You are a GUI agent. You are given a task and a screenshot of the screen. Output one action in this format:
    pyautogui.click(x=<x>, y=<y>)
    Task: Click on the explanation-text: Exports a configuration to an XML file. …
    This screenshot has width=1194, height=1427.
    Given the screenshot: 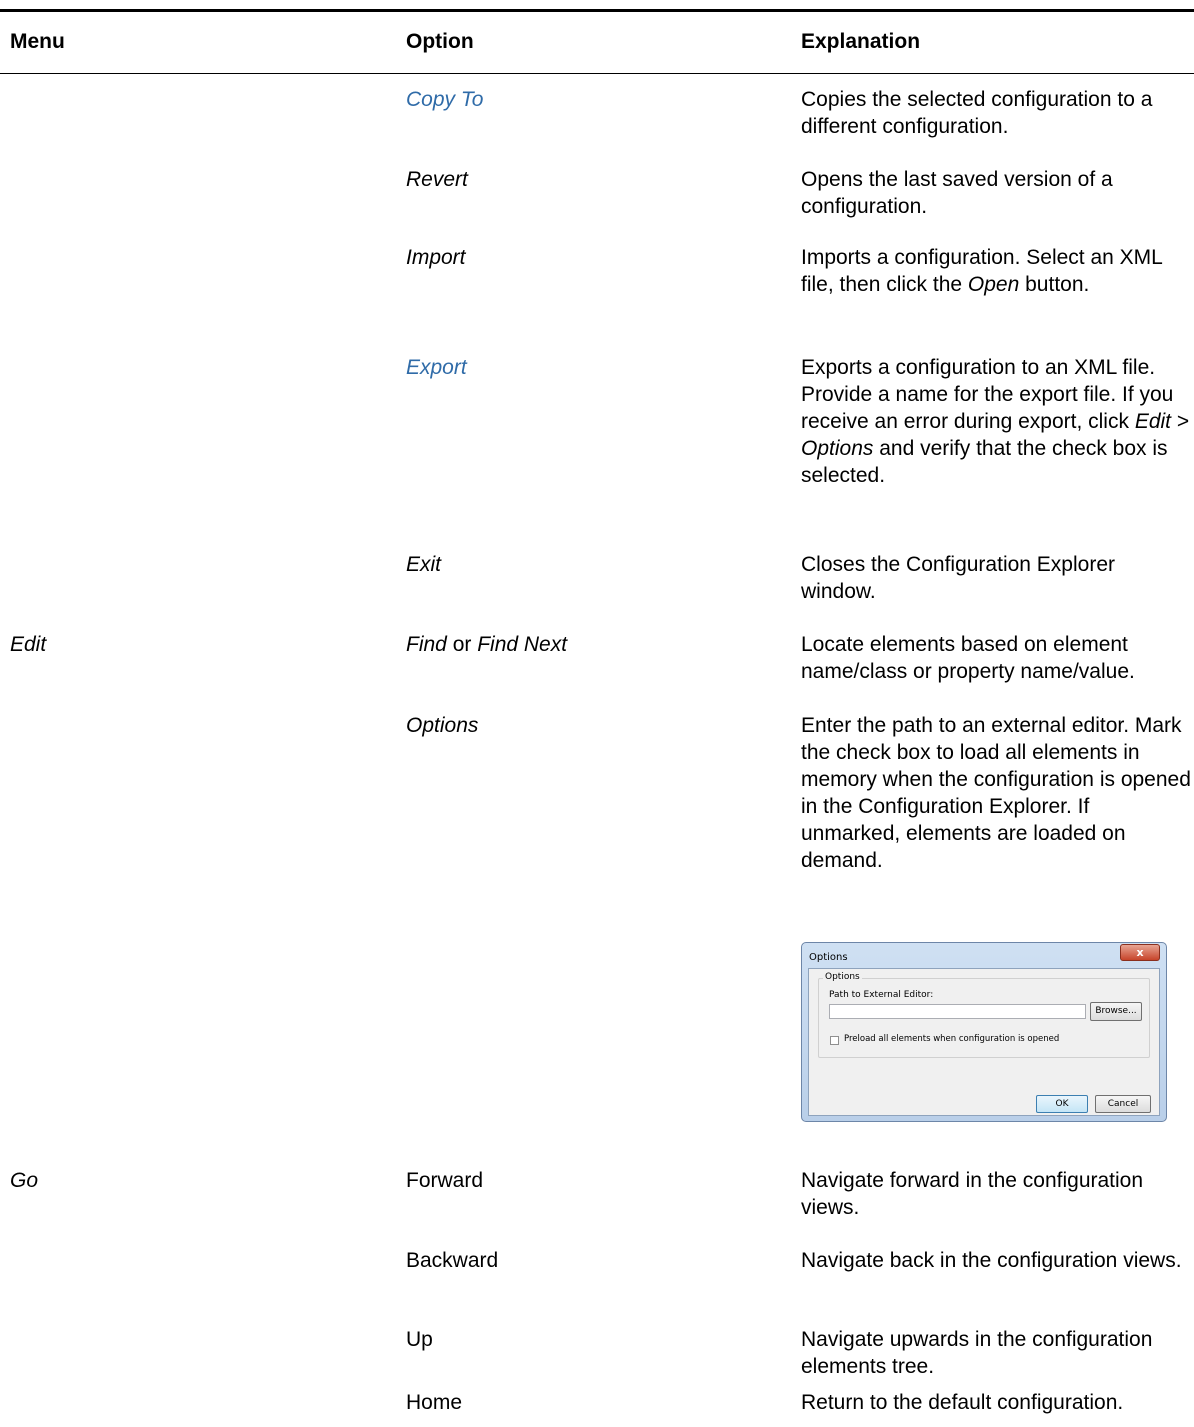 What is the action you would take?
    pyautogui.click(x=987, y=394)
    